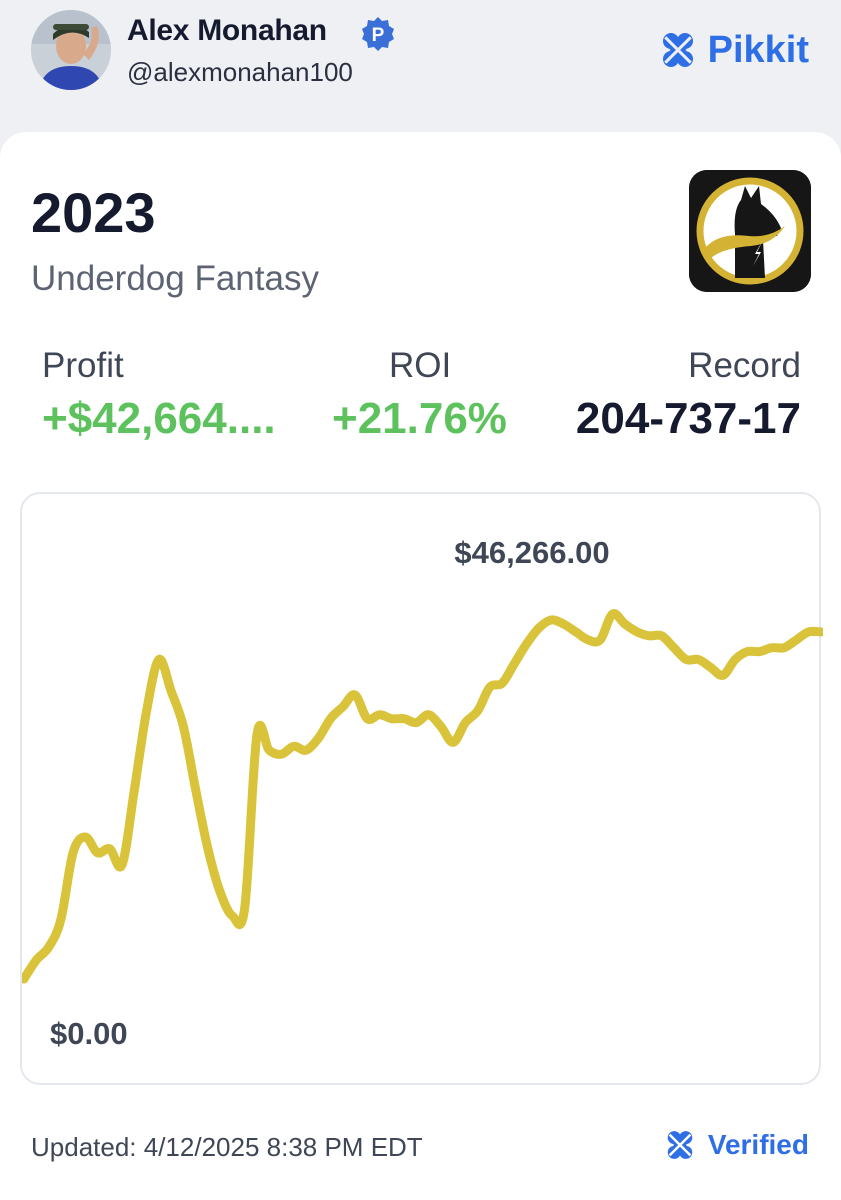 The width and height of the screenshot is (841, 1200). I want to click on season-year: 2023, so click(93, 212).